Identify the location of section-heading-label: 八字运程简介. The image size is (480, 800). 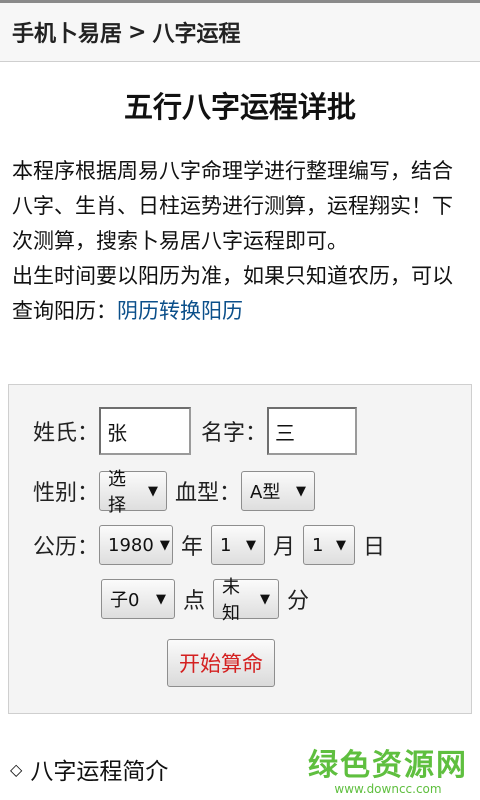
(99, 772).